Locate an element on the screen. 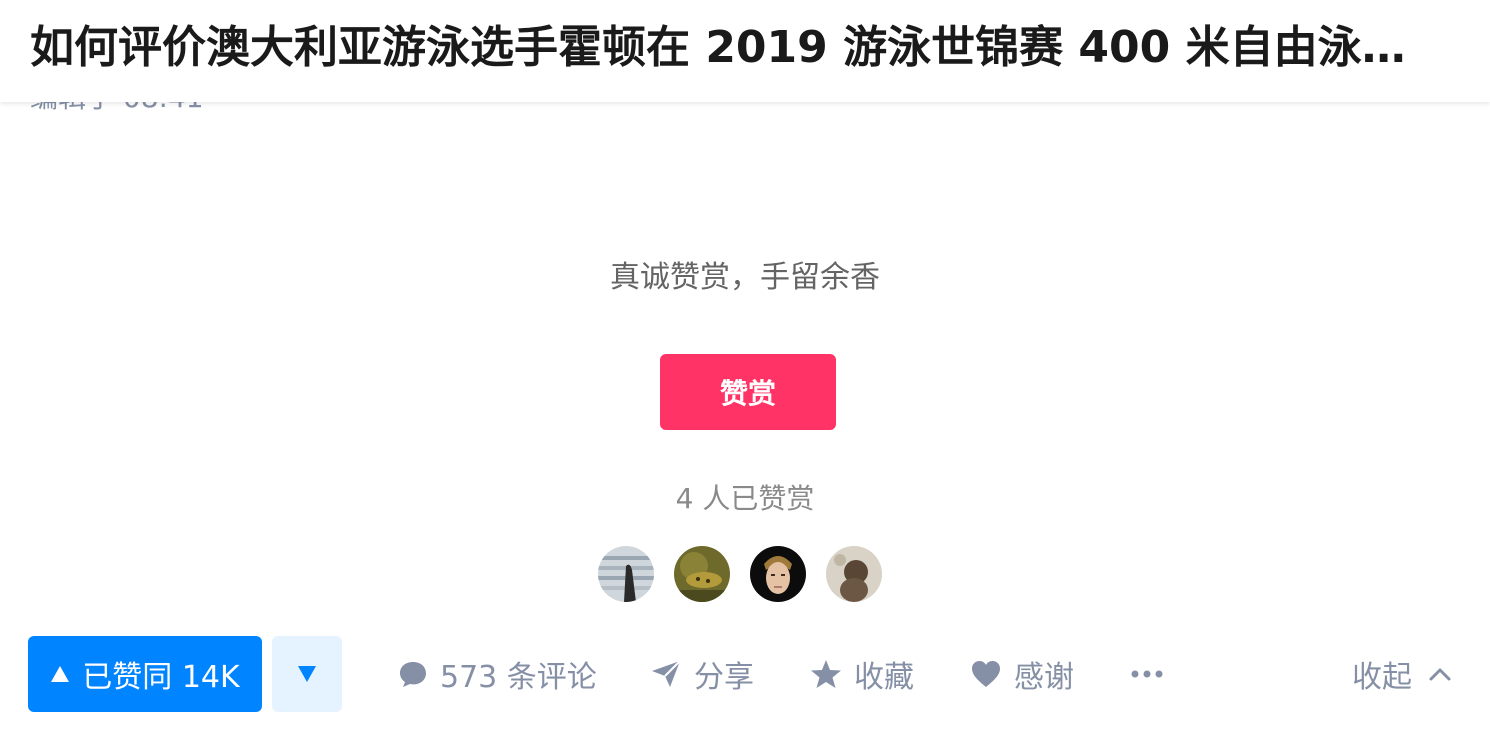  answer-action-bar: 已赞同 14K 573 条评论 分享 收藏 感谢 收起 is located at coordinates (745, 674).